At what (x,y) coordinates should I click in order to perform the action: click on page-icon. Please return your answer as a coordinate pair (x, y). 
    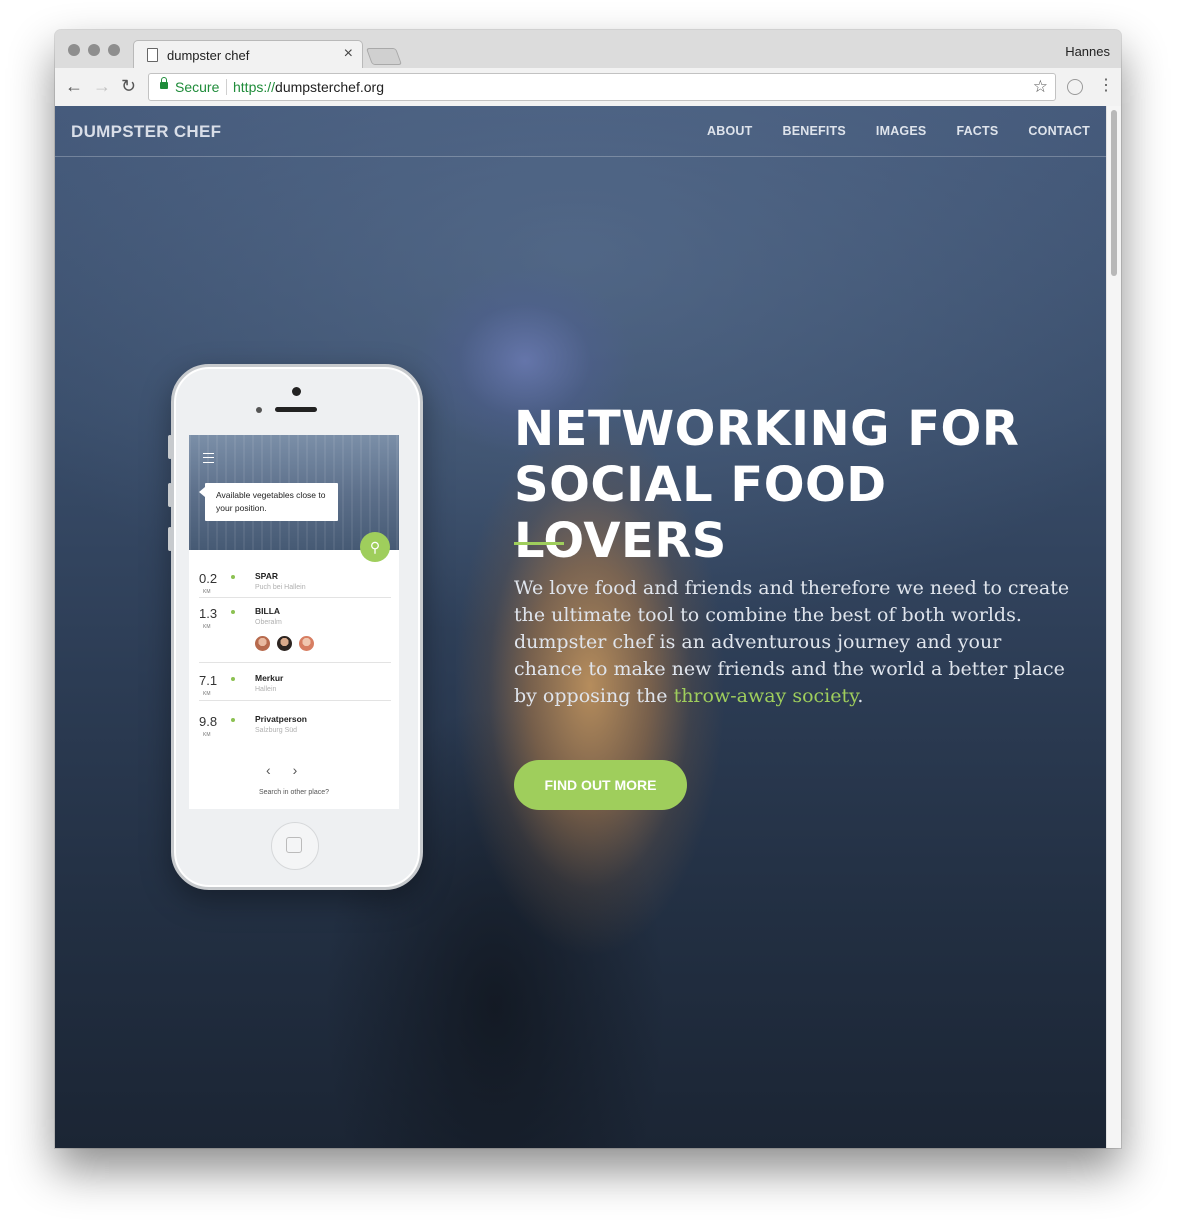
    Looking at the image, I should click on (152, 55).